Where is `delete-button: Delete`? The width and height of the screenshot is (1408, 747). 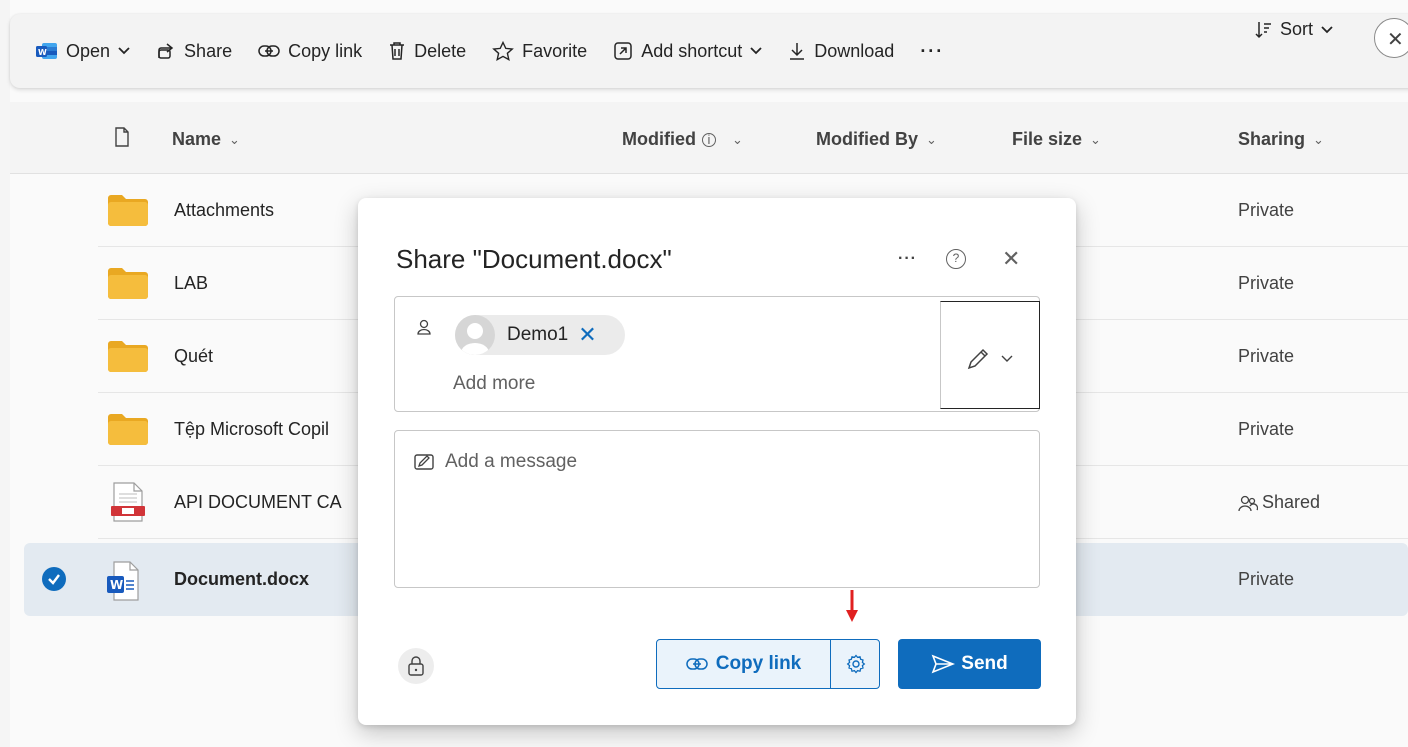 delete-button: Delete is located at coordinates (427, 51).